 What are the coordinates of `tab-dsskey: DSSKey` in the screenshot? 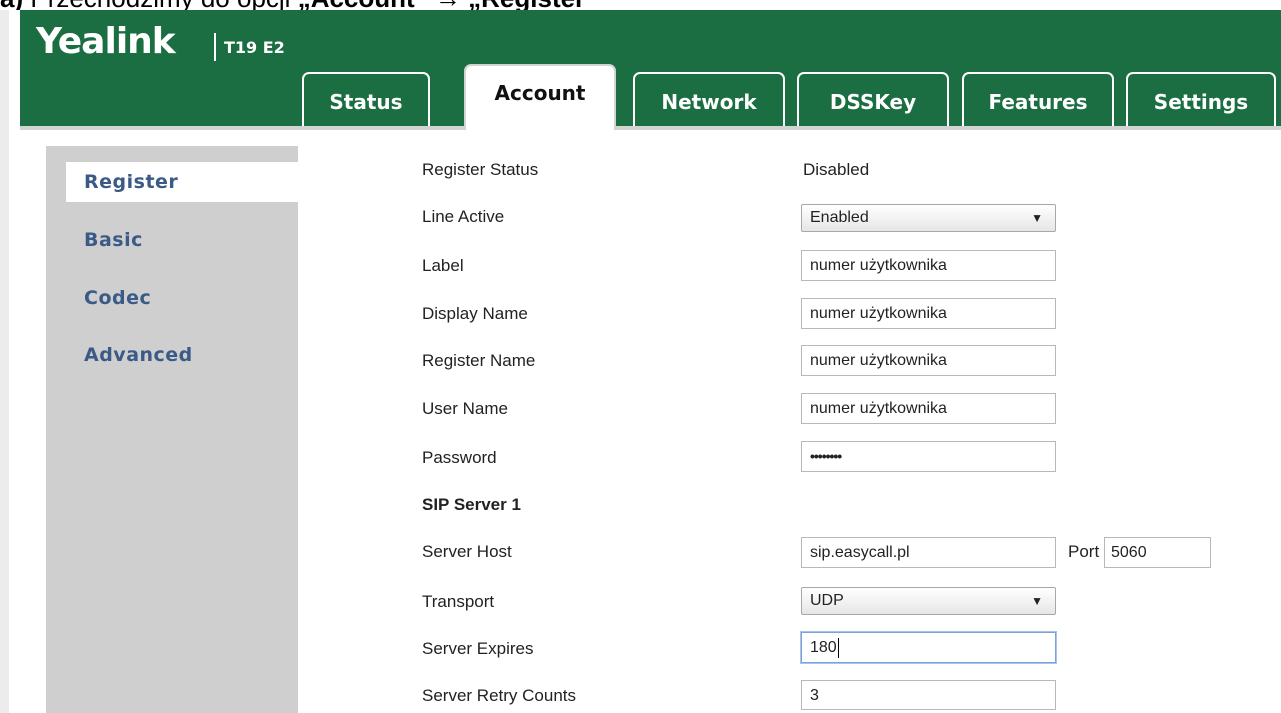 It's located at (873, 99).